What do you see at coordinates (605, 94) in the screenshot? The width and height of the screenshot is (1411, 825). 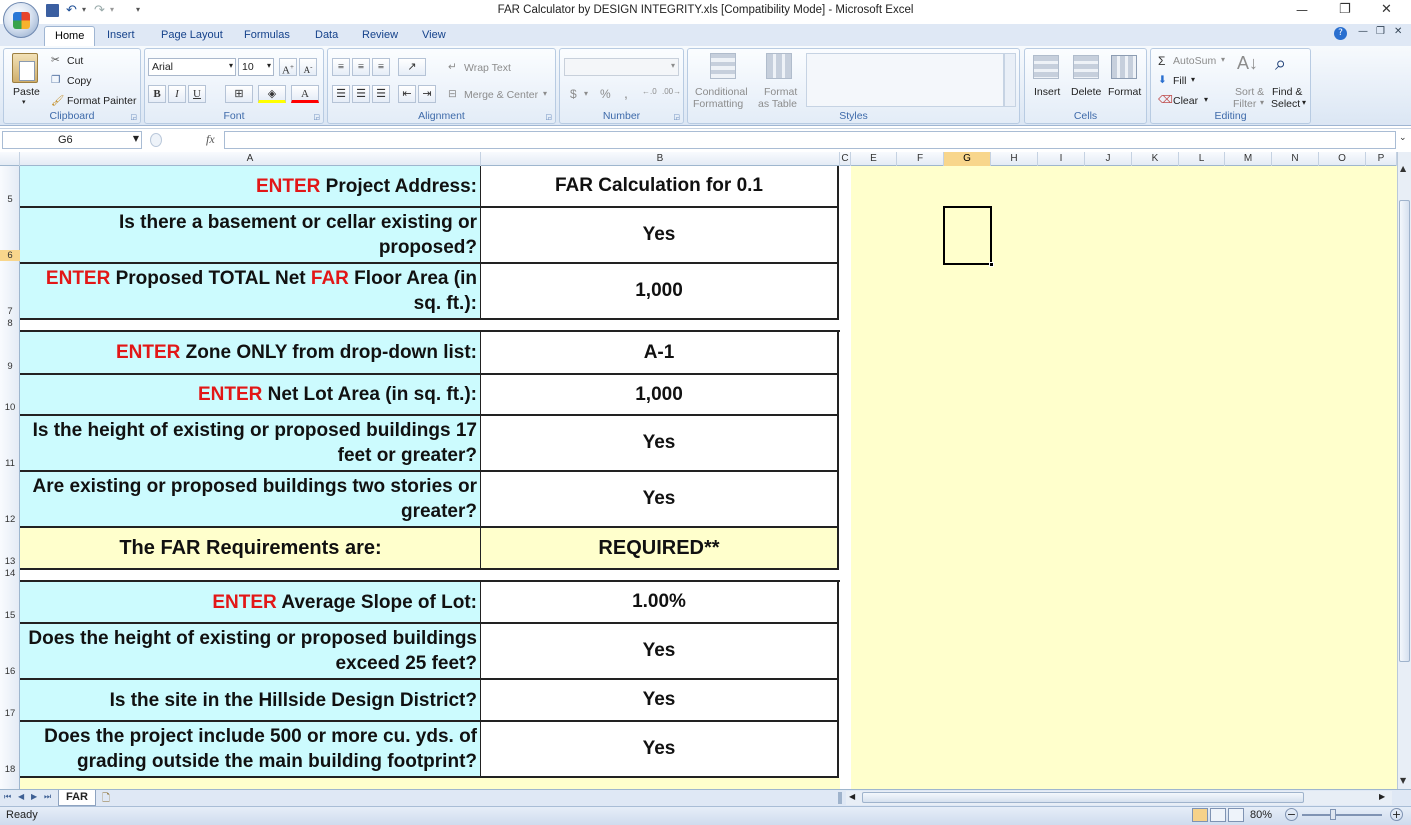 I see `percent-button: %` at bounding box center [605, 94].